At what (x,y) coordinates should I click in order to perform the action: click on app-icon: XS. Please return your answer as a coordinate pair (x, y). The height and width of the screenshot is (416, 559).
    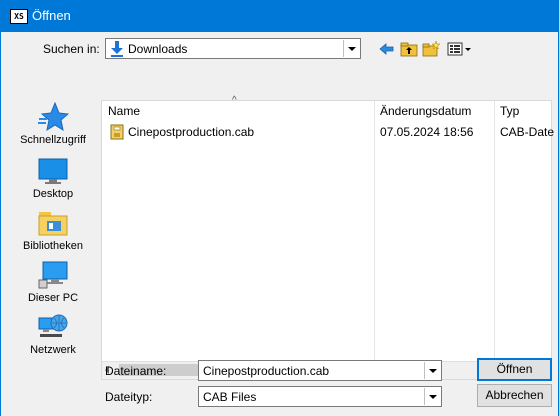
    Looking at the image, I should click on (19, 16).